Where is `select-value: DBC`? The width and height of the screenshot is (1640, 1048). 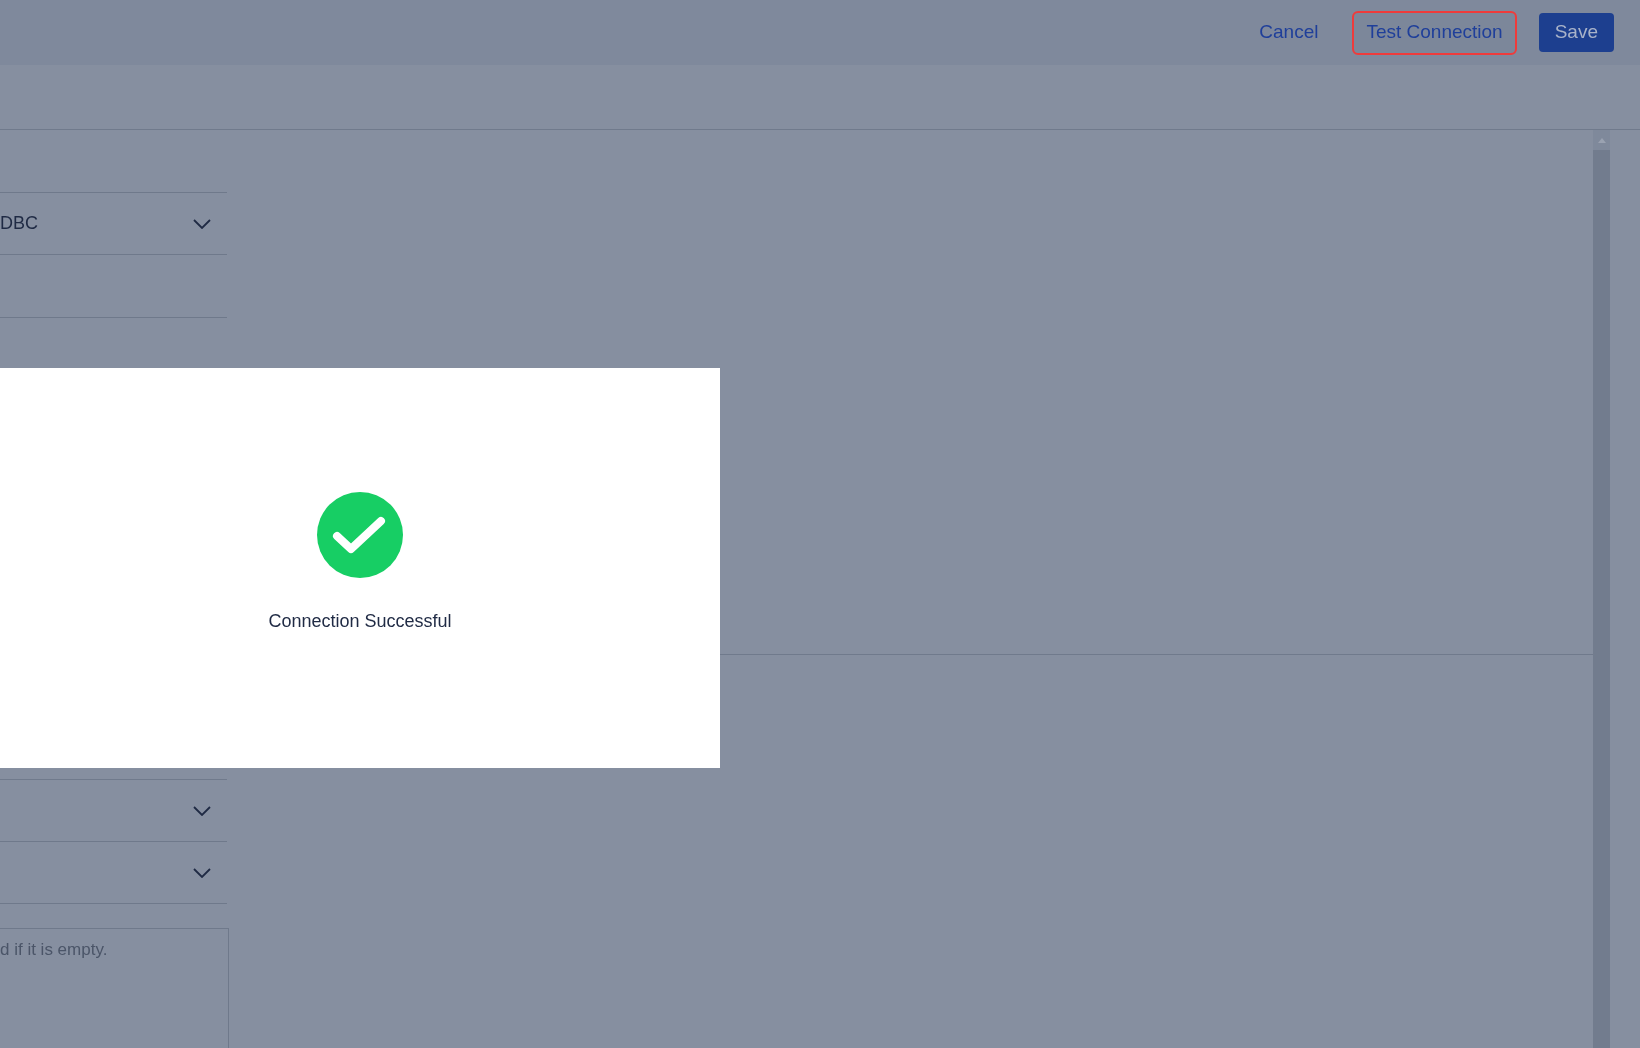
select-value: DBC is located at coordinates (19, 223).